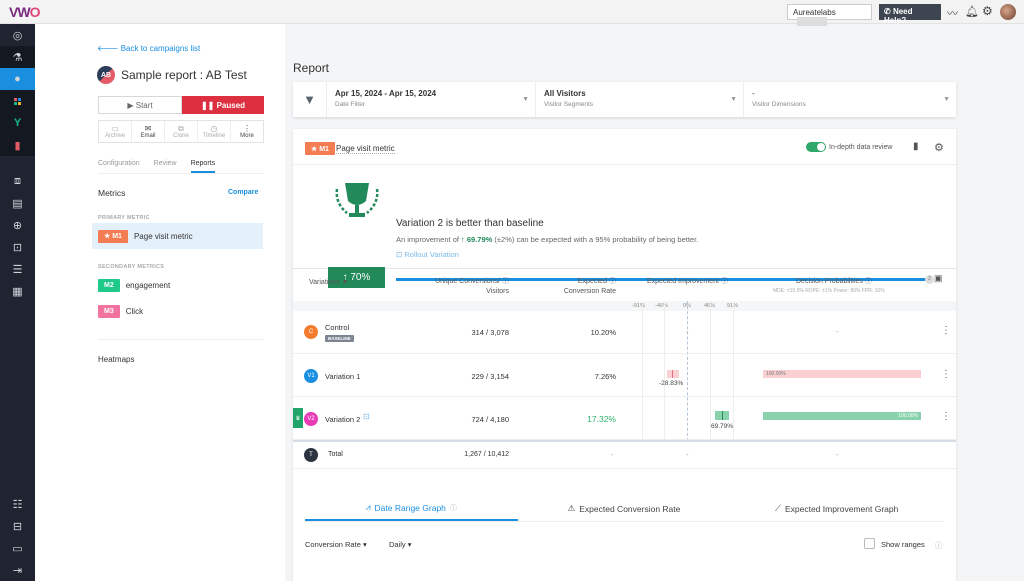 This screenshot has height=581, width=1024. I want to click on nav-ab-test: ●, so click(17, 79).